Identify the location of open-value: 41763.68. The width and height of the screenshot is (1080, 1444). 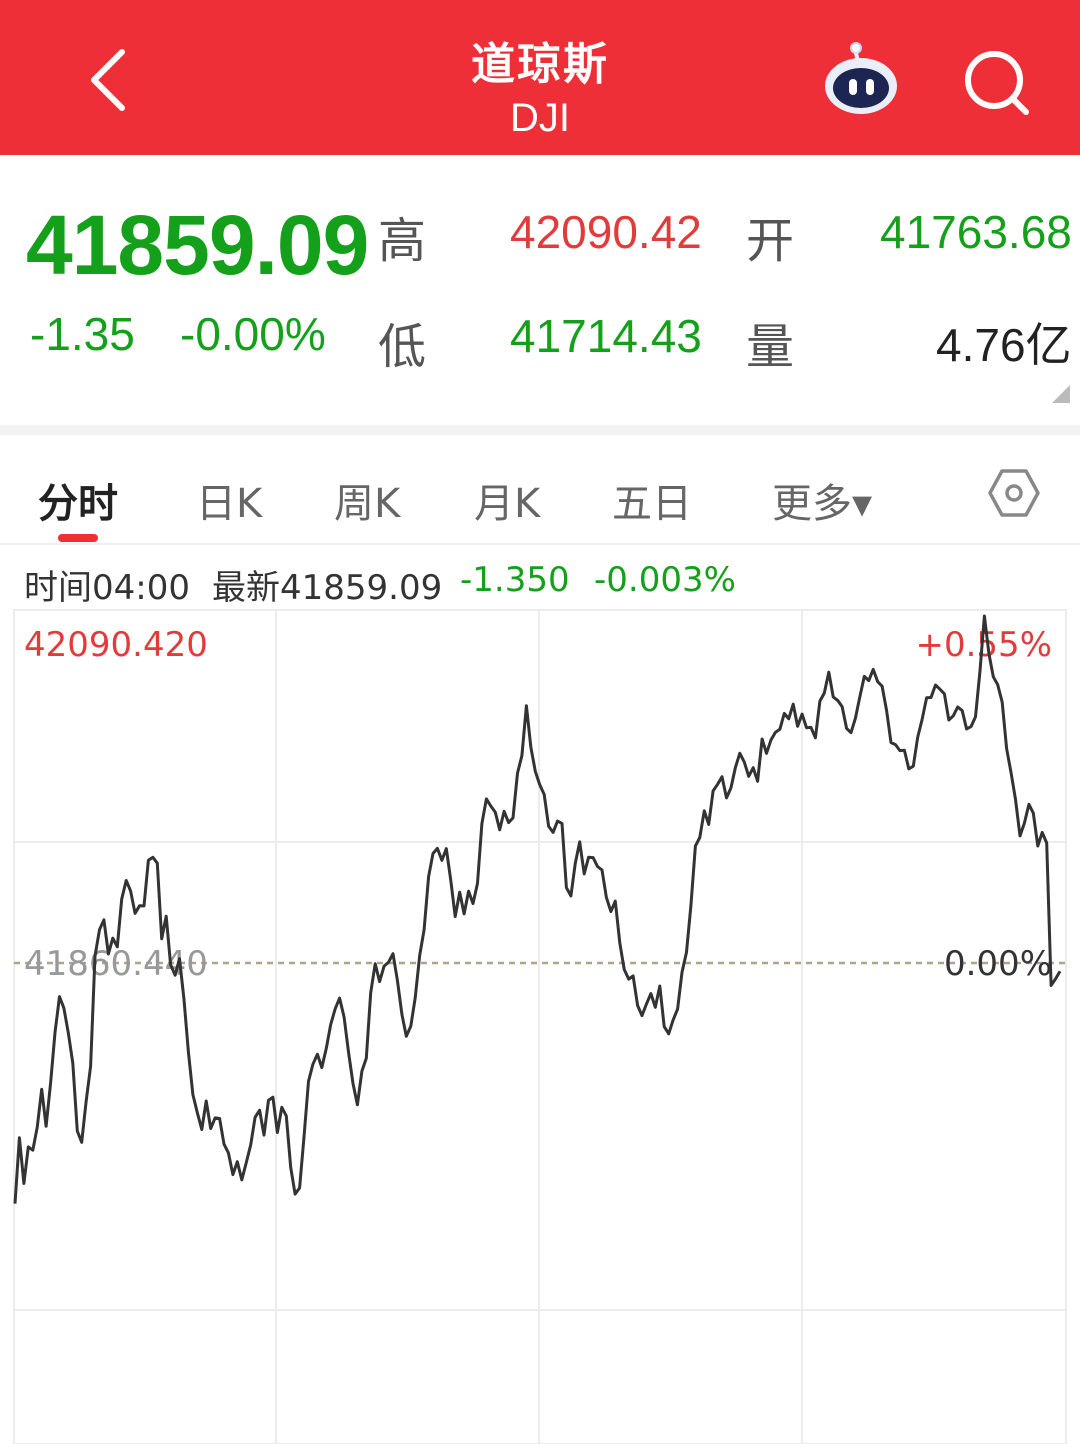
(976, 232).